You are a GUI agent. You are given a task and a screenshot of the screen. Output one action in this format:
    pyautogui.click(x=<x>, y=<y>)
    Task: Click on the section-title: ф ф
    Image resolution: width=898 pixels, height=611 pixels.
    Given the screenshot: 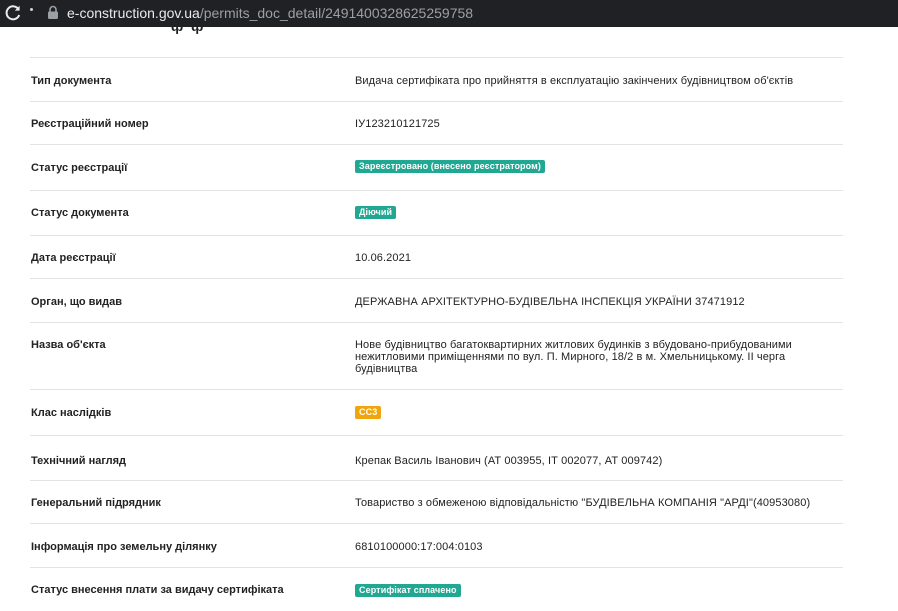 What is the action you would take?
    pyautogui.click(x=188, y=30)
    